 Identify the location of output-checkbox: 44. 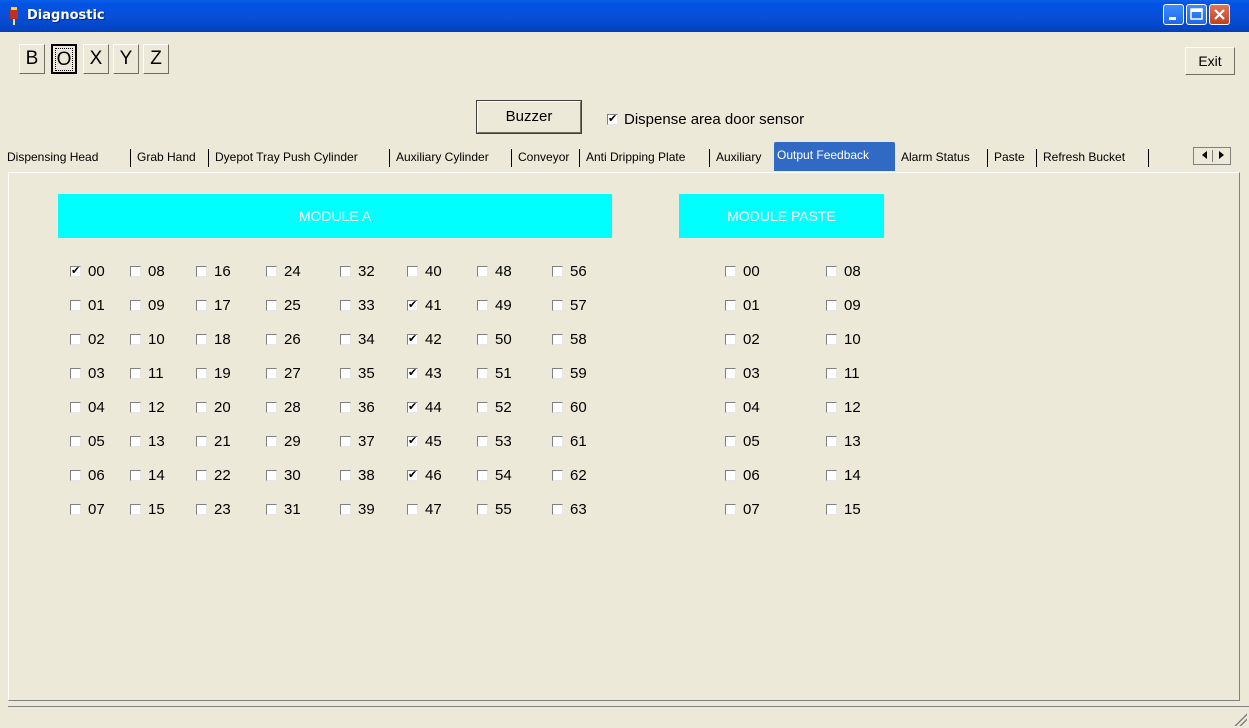
(424, 407).